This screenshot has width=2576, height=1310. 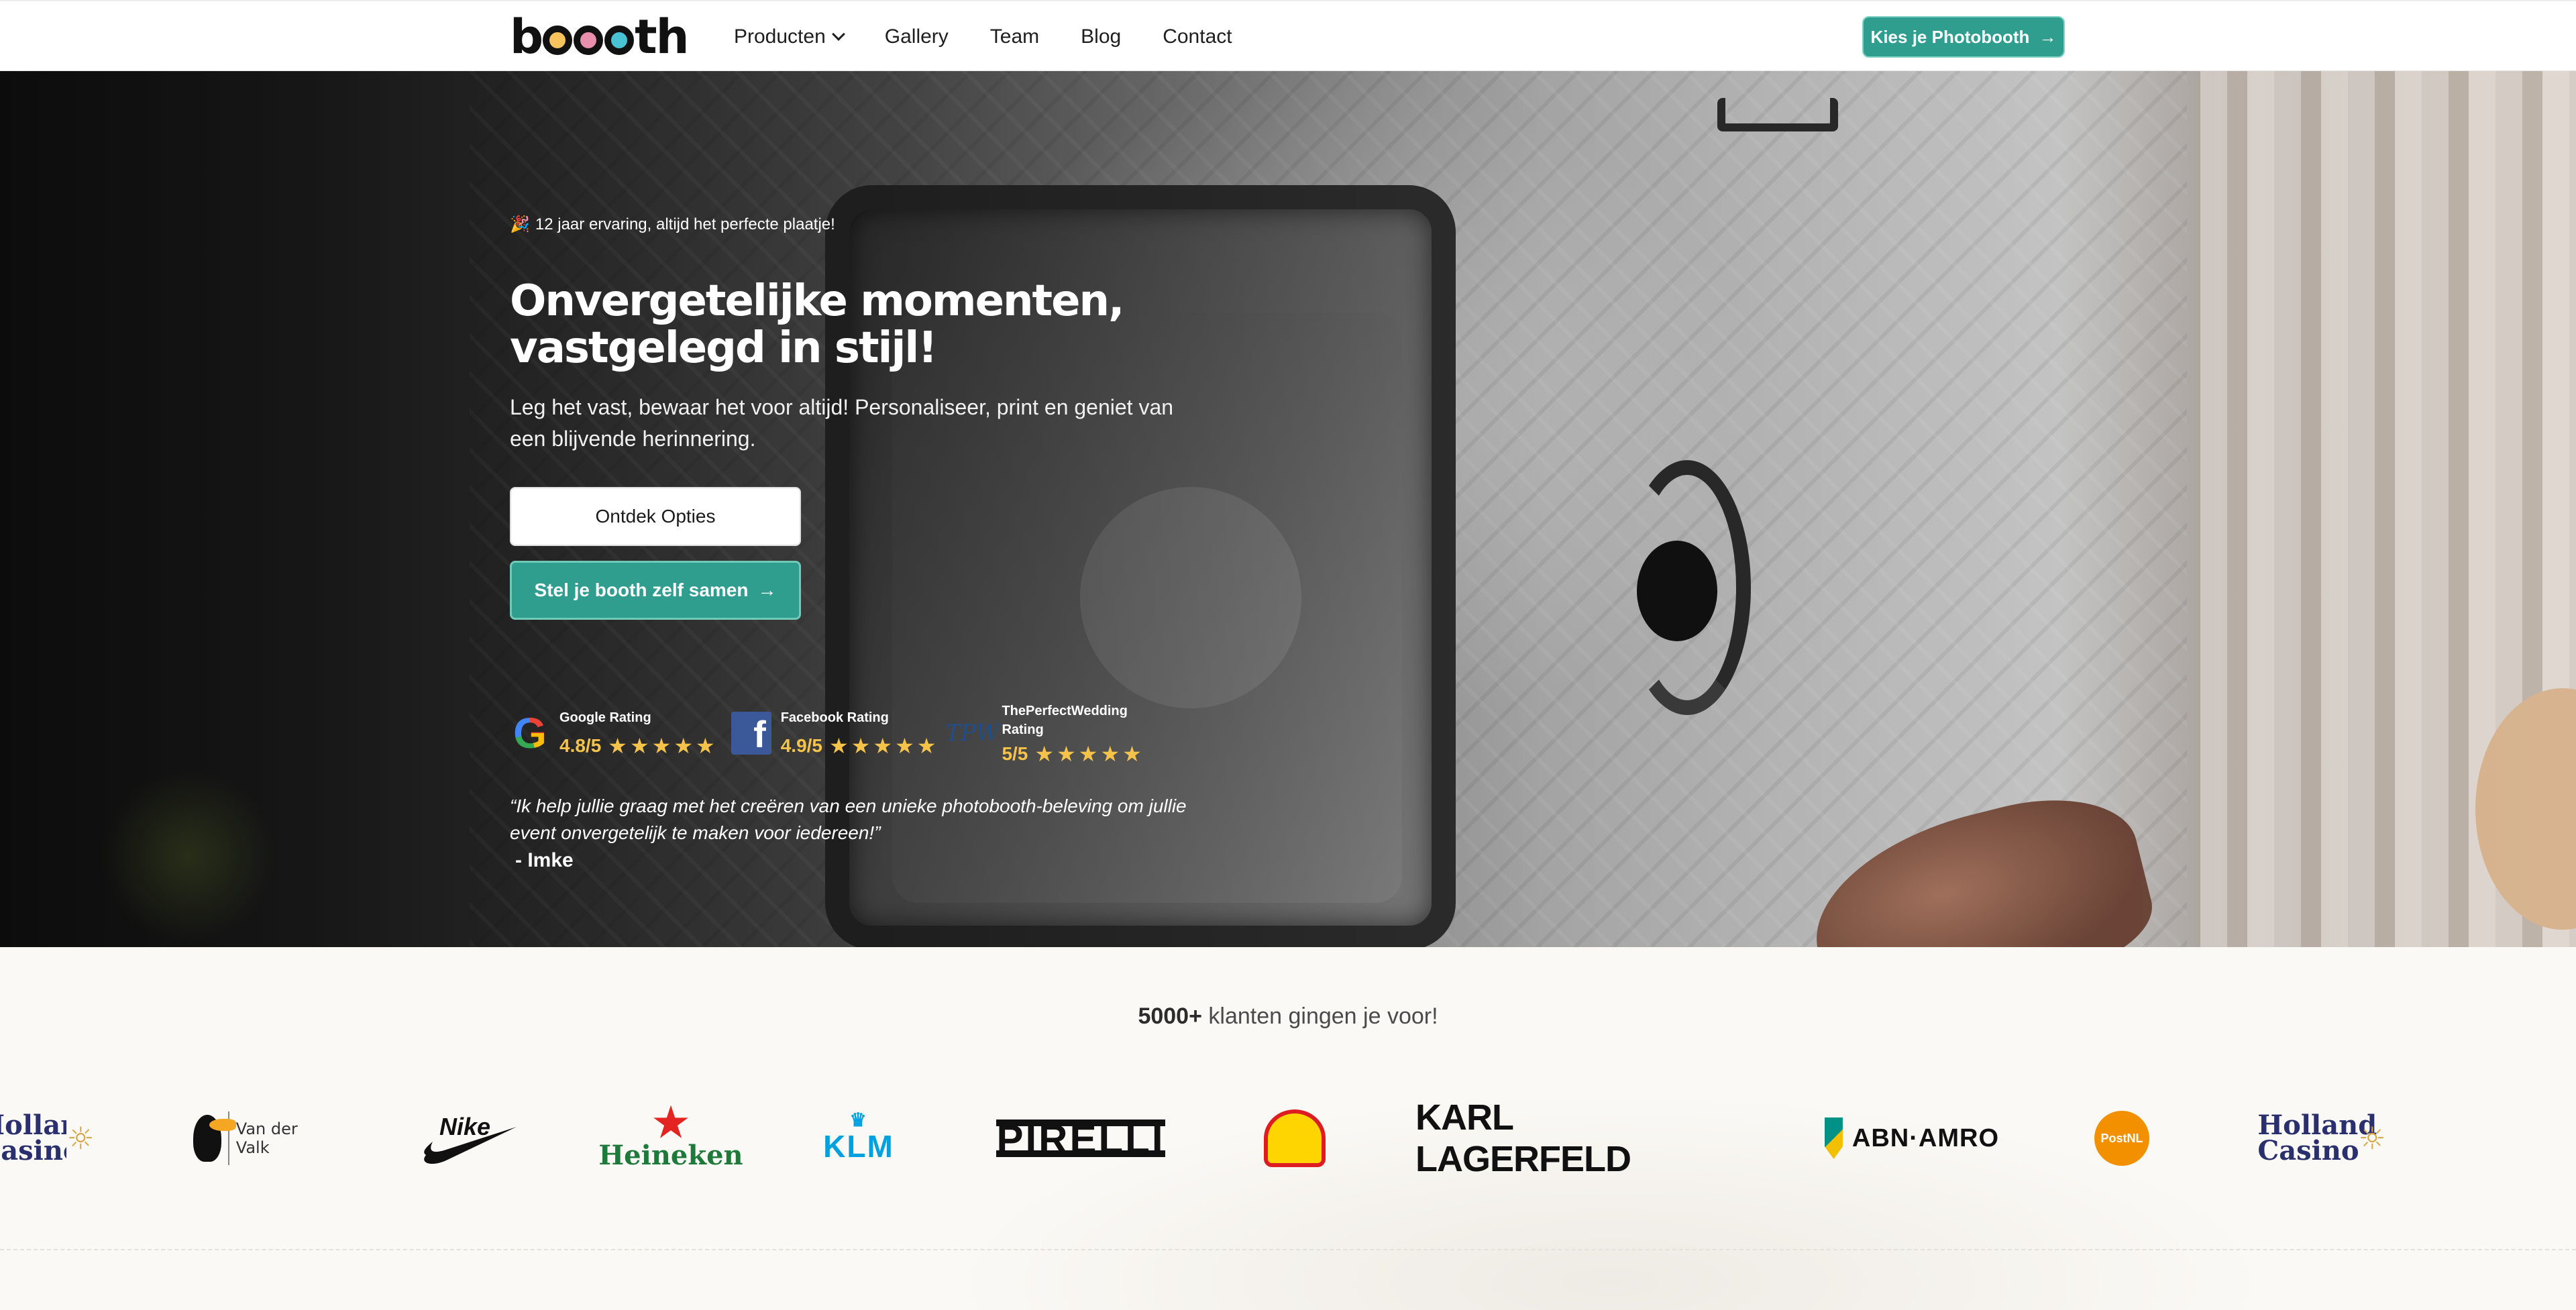 What do you see at coordinates (619, 40) in the screenshot?
I see `logo-o-blue` at bounding box center [619, 40].